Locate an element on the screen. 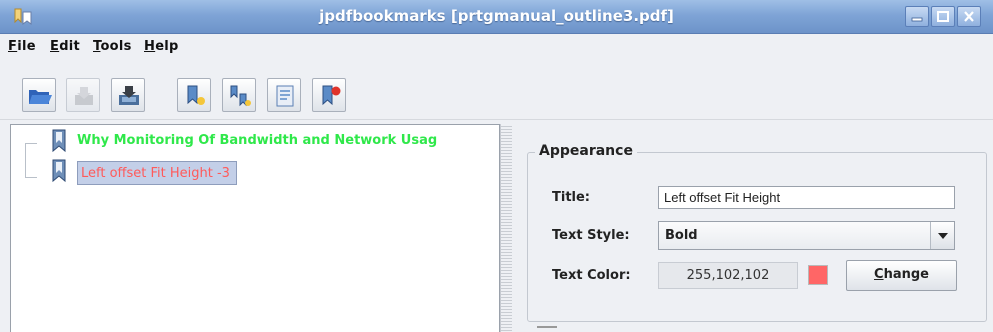  open-file-button is located at coordinates (39, 95).